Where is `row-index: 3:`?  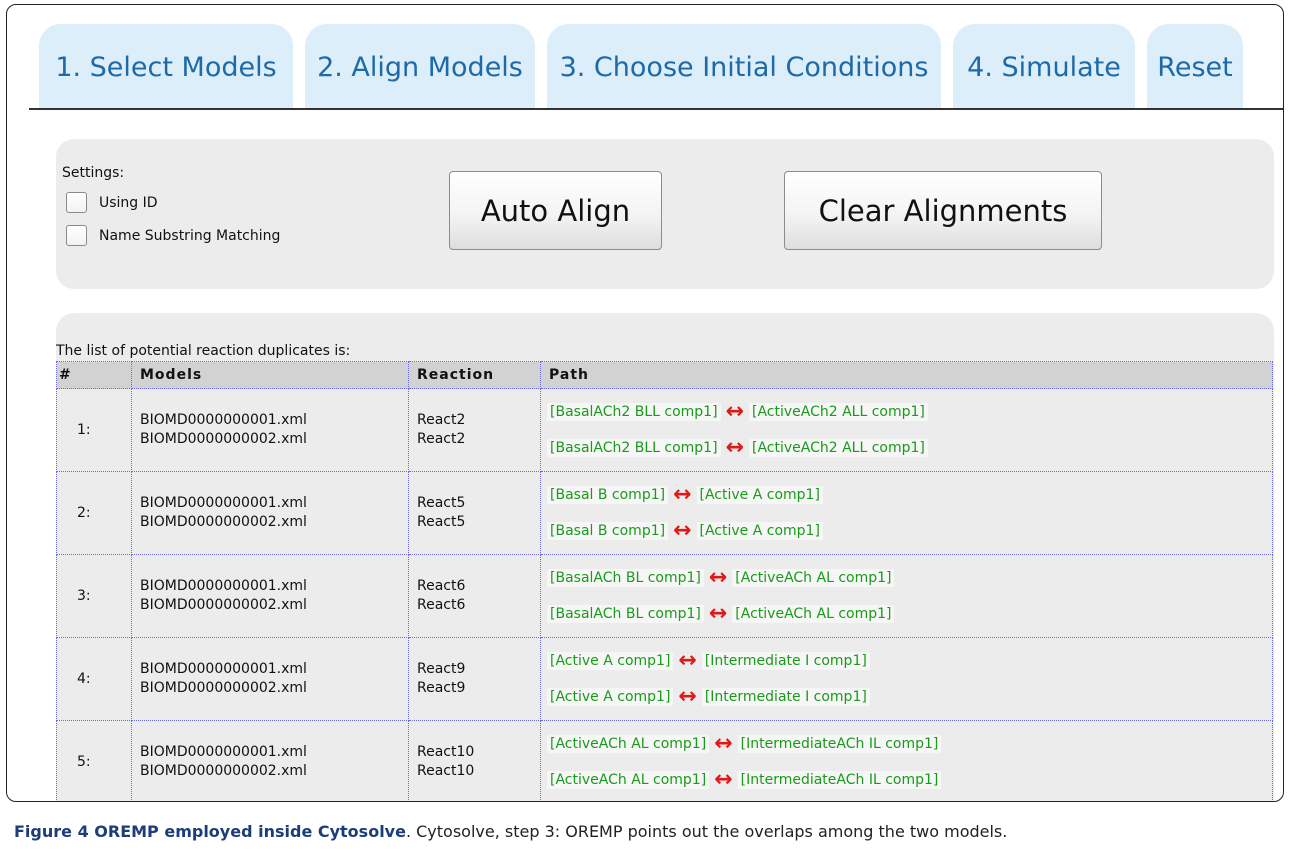
row-index: 3: is located at coordinates (94, 596).